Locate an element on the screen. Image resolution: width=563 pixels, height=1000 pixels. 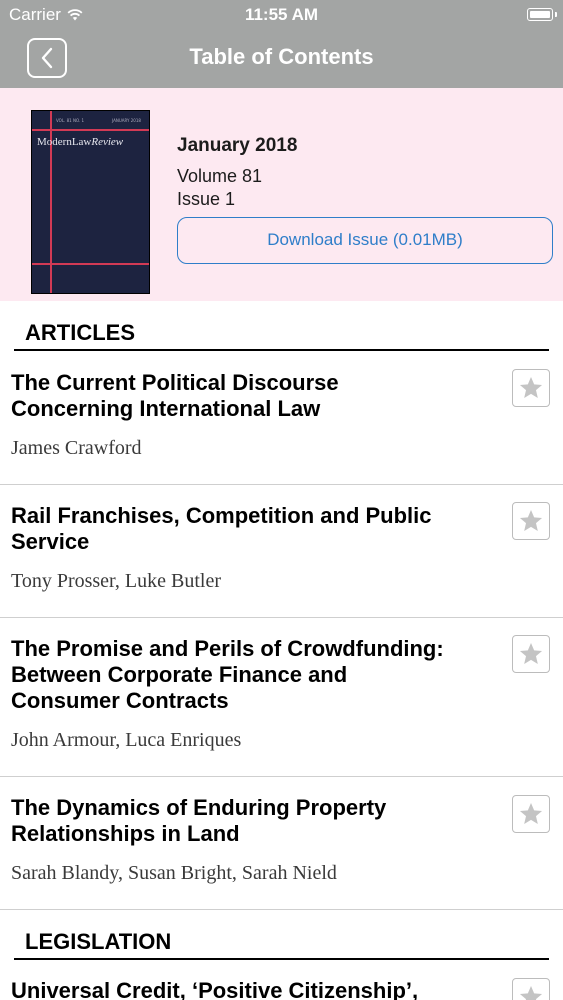
section-heading-legislation: LEGISLATION is located at coordinates (98, 941).